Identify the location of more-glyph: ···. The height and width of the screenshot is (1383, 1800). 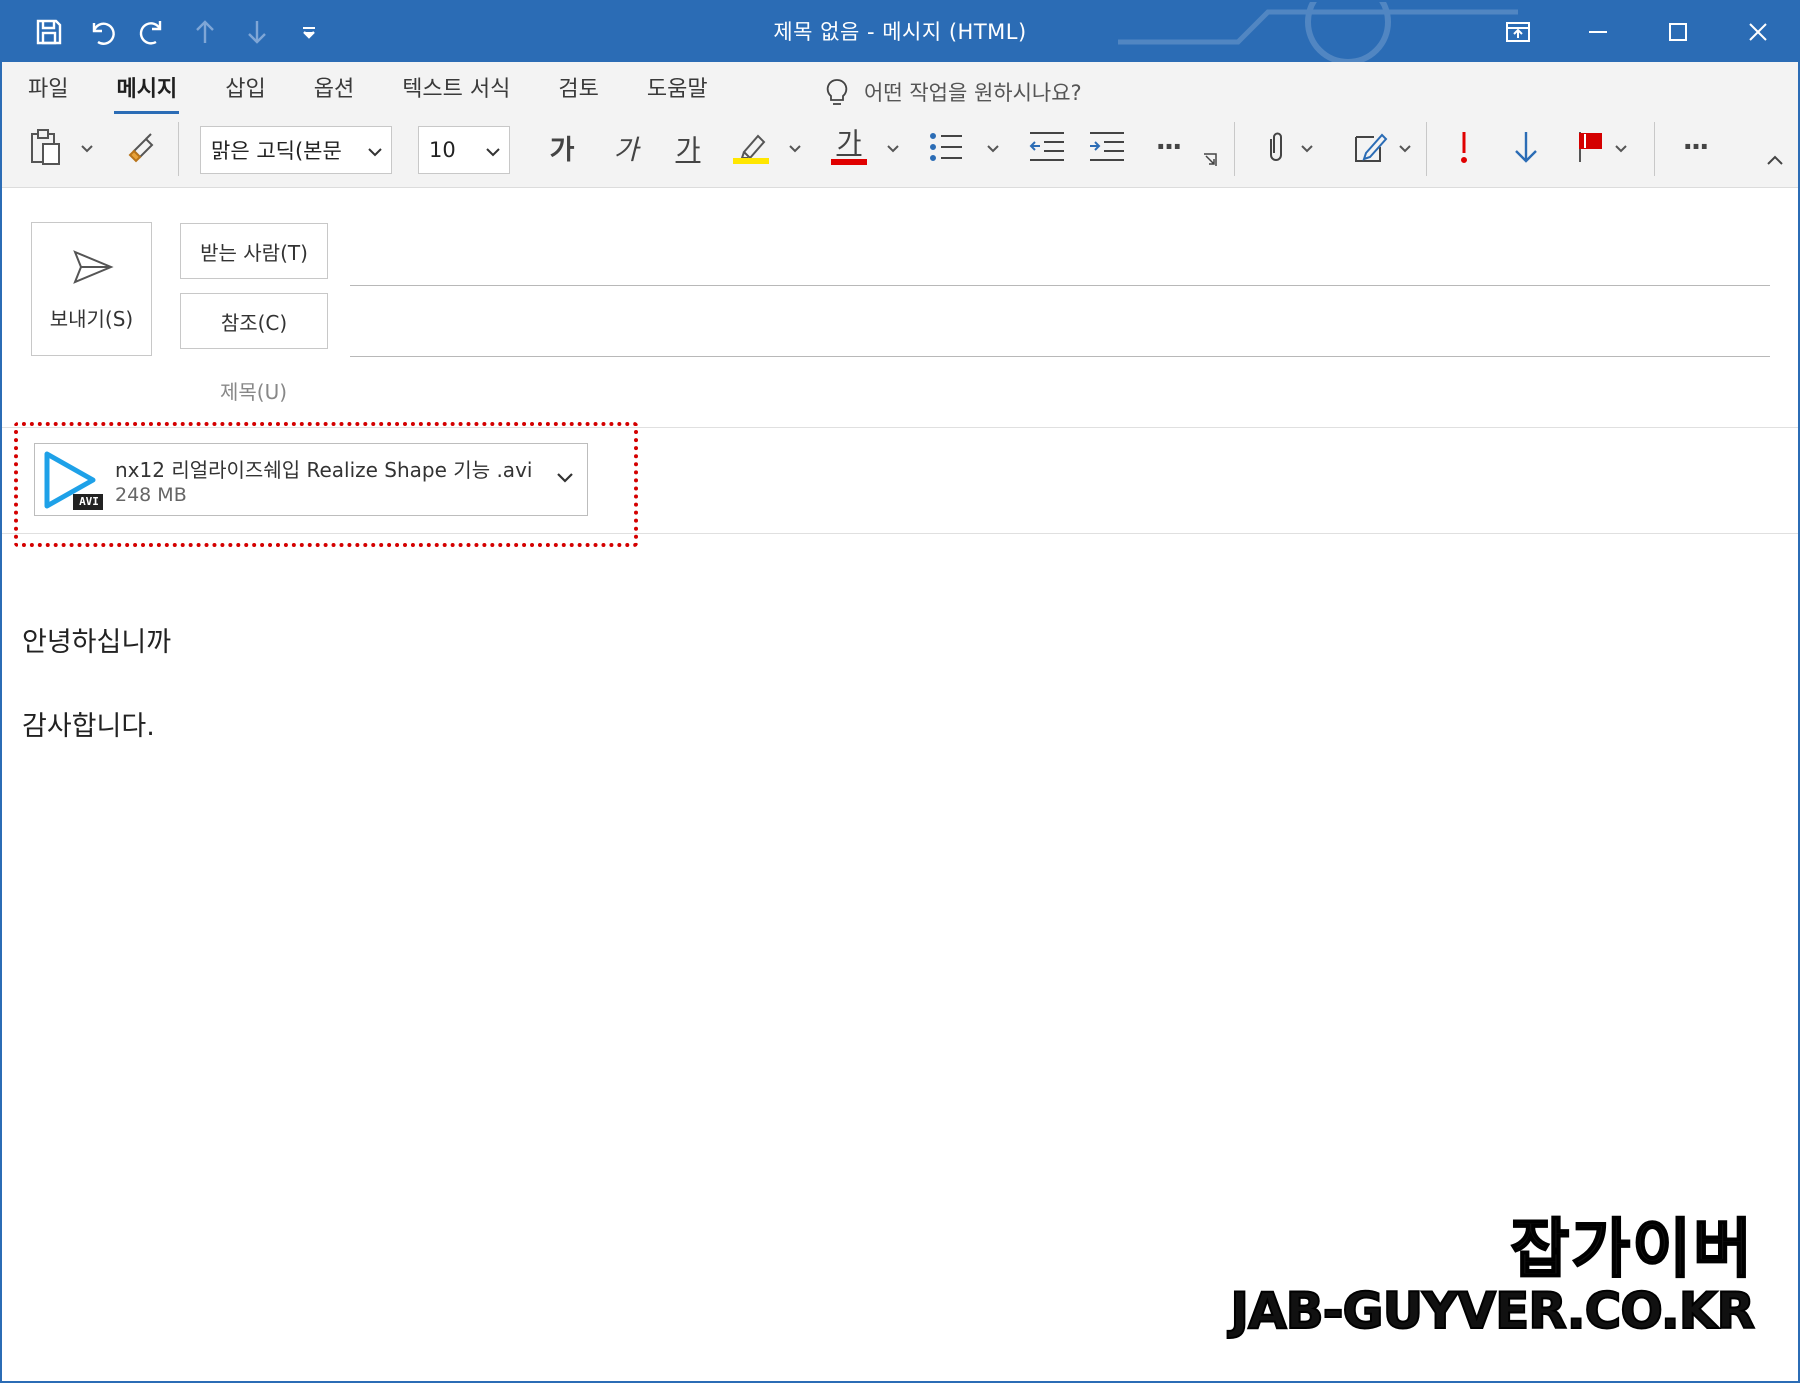
(1169, 147).